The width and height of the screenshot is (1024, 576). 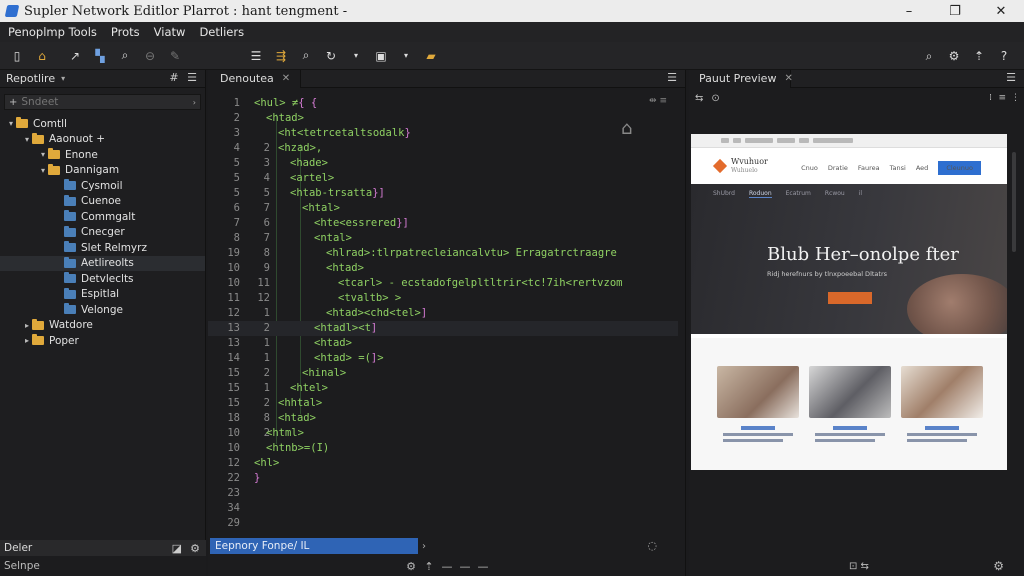 I want to click on code-line: 12 <hl>, so click(x=443, y=463).